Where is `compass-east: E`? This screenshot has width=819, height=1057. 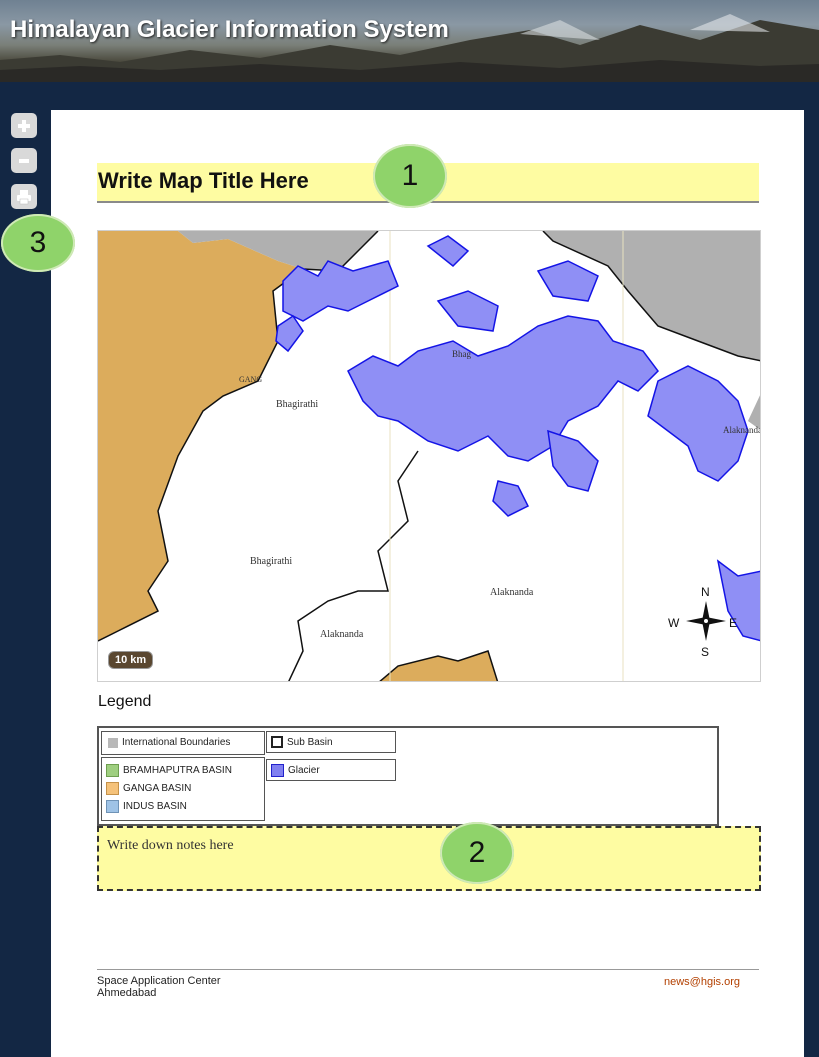 compass-east: E is located at coordinates (733, 623).